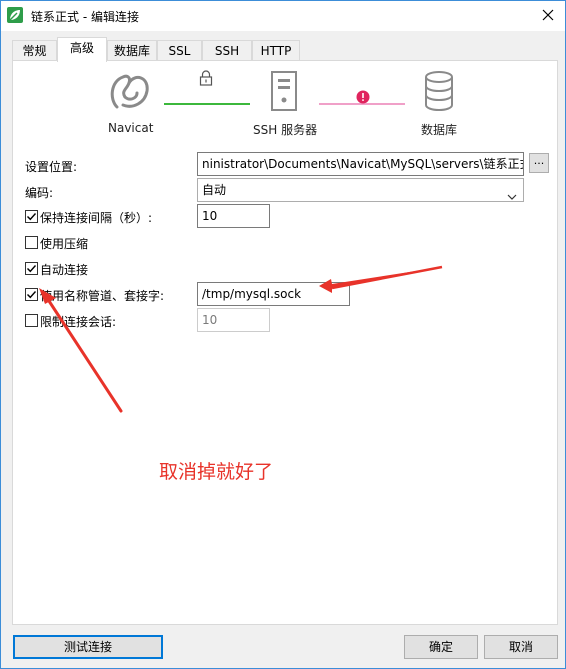 This screenshot has height=669, width=566. What do you see at coordinates (31, 242) in the screenshot?
I see `compression-checkbox` at bounding box center [31, 242].